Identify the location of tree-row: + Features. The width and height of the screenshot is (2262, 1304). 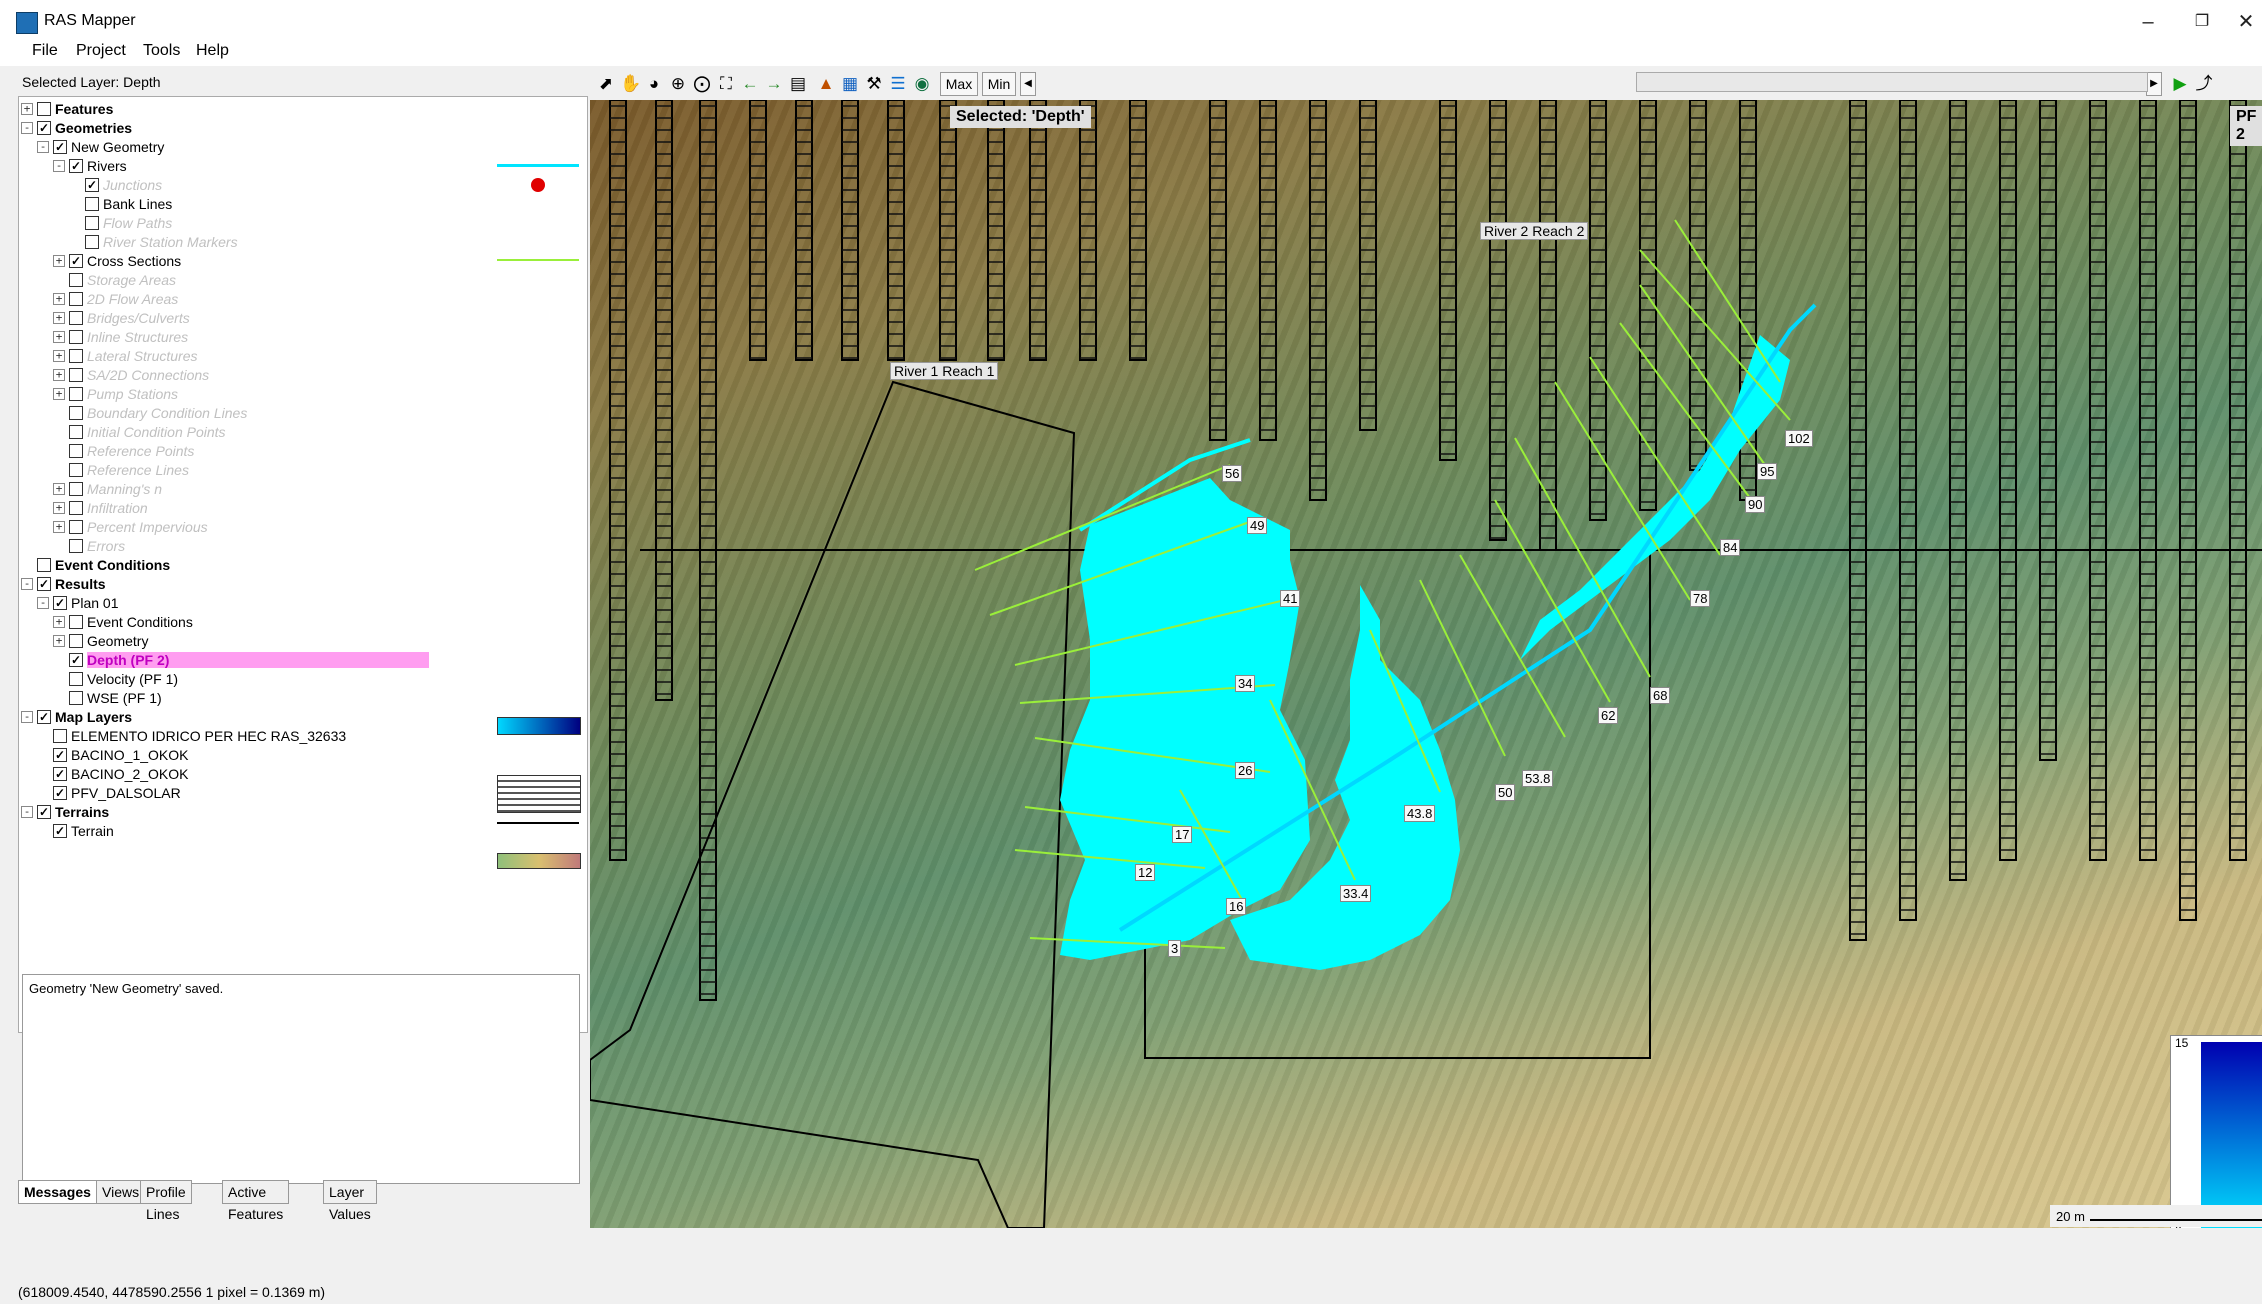
(299, 109).